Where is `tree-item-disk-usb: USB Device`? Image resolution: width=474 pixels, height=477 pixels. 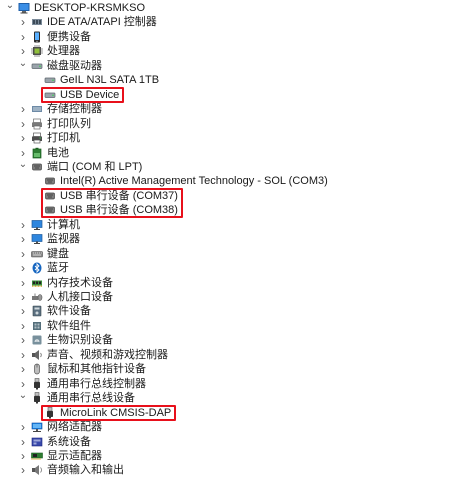 tree-item-disk-usb: USB Device is located at coordinates (75, 95).